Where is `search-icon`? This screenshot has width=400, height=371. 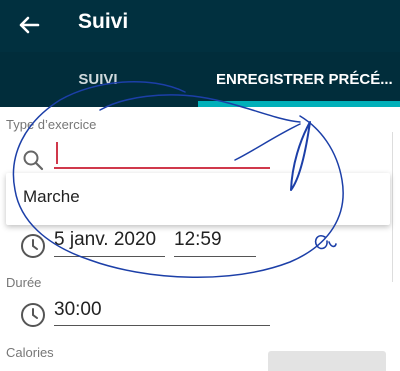
search-icon is located at coordinates (33, 160).